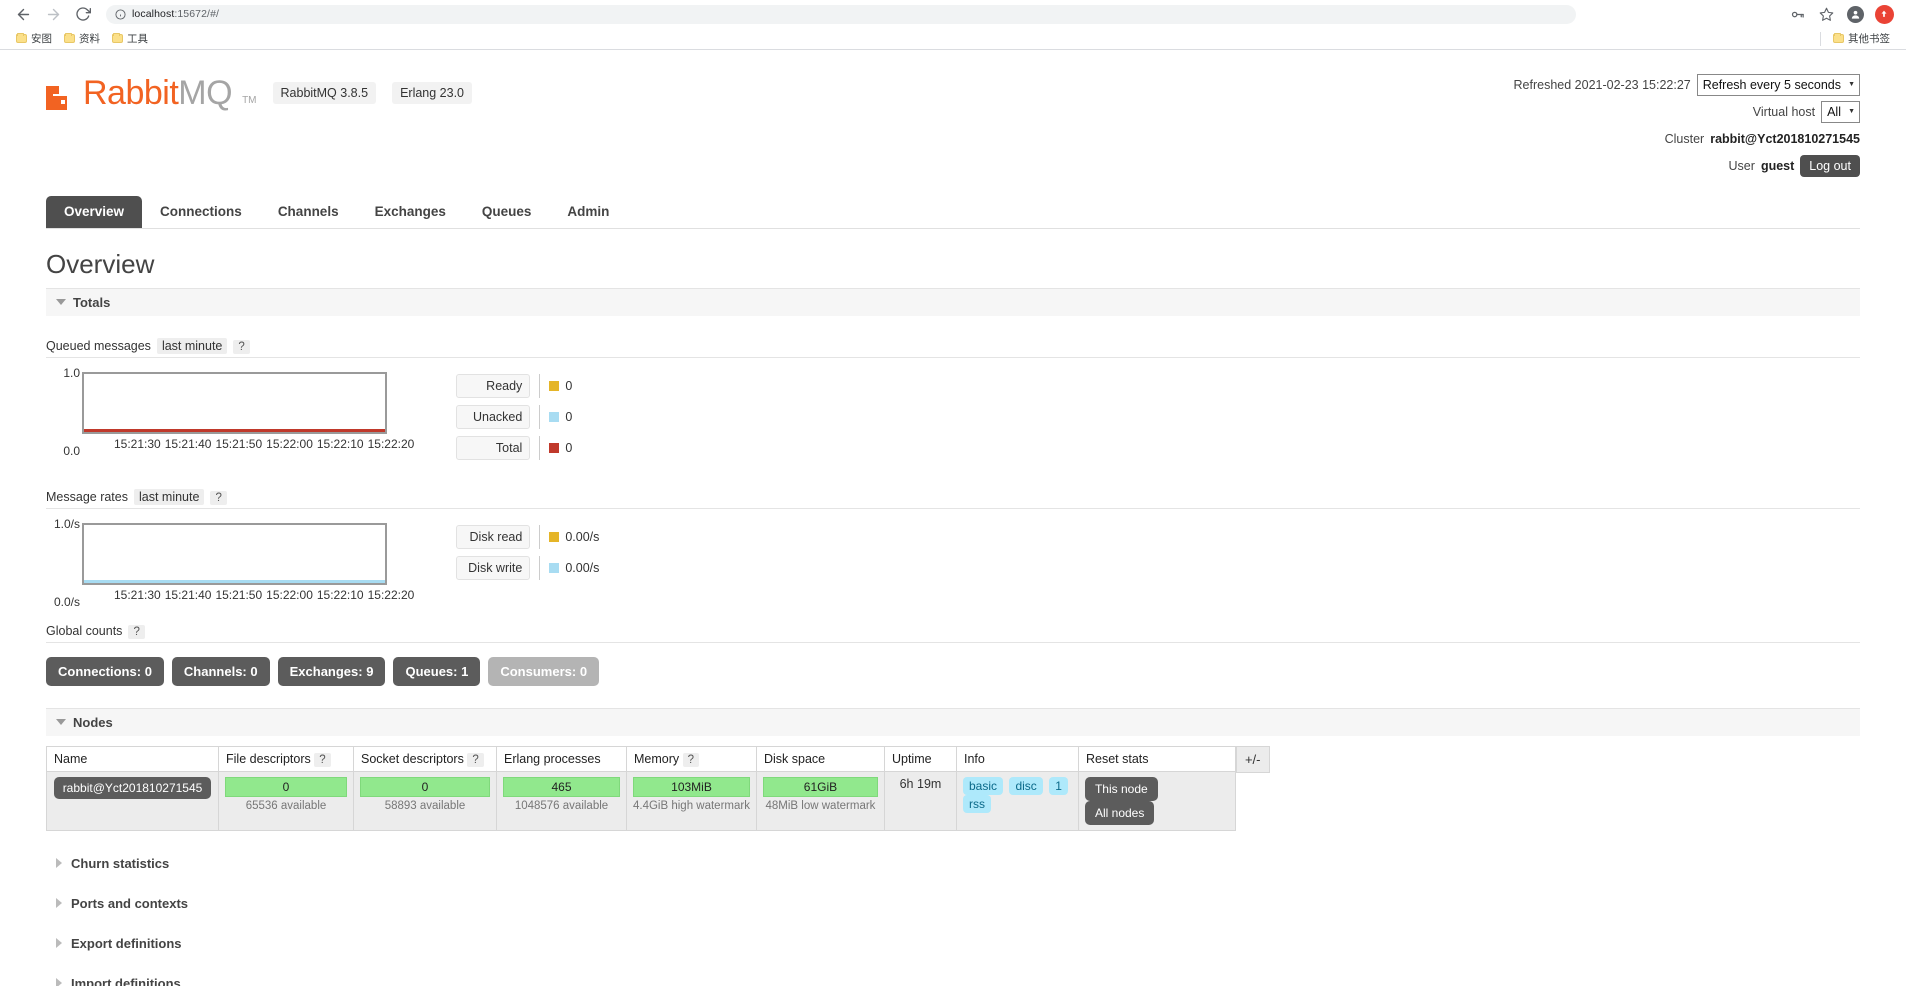 The width and height of the screenshot is (1906, 986). Describe the element at coordinates (1778, 85) in the screenshot. I see `refresh-interval-select: Refresh every 5 seconds` at that location.